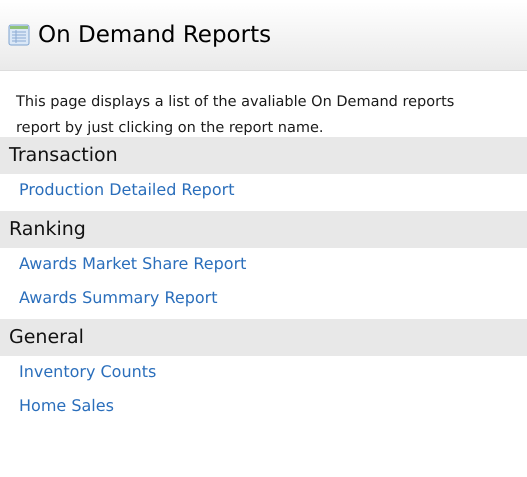  I want to click on description-text: This page displays a list of the avaliable On Demand reports, so click(236, 102).